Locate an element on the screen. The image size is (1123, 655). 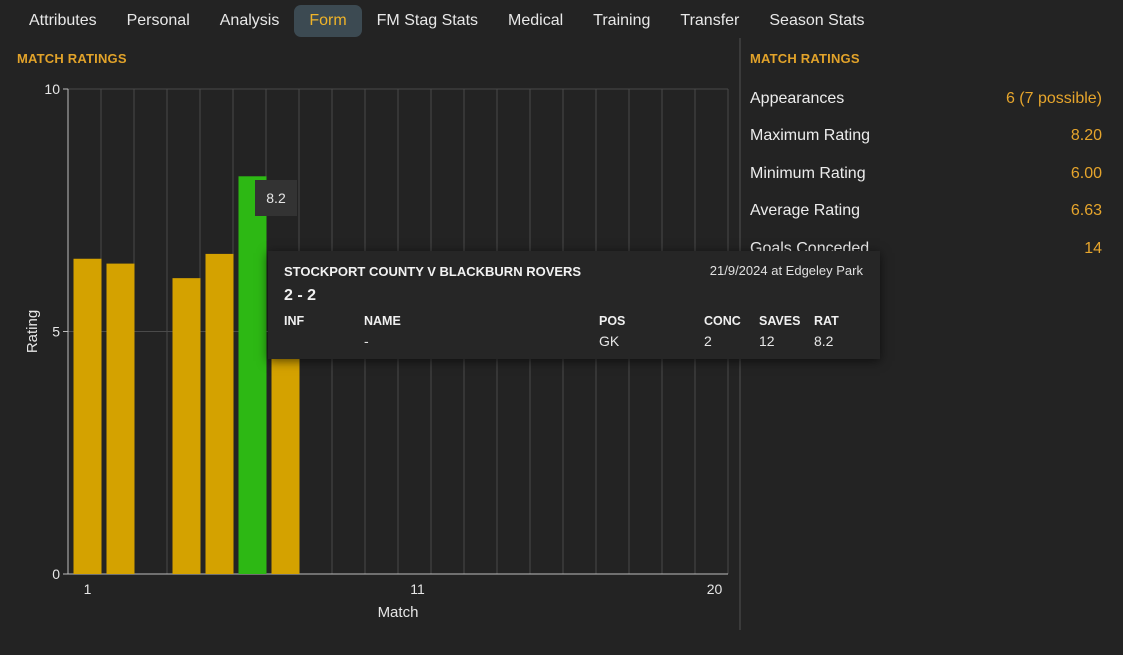
header-pos: POS is located at coordinates (612, 321).